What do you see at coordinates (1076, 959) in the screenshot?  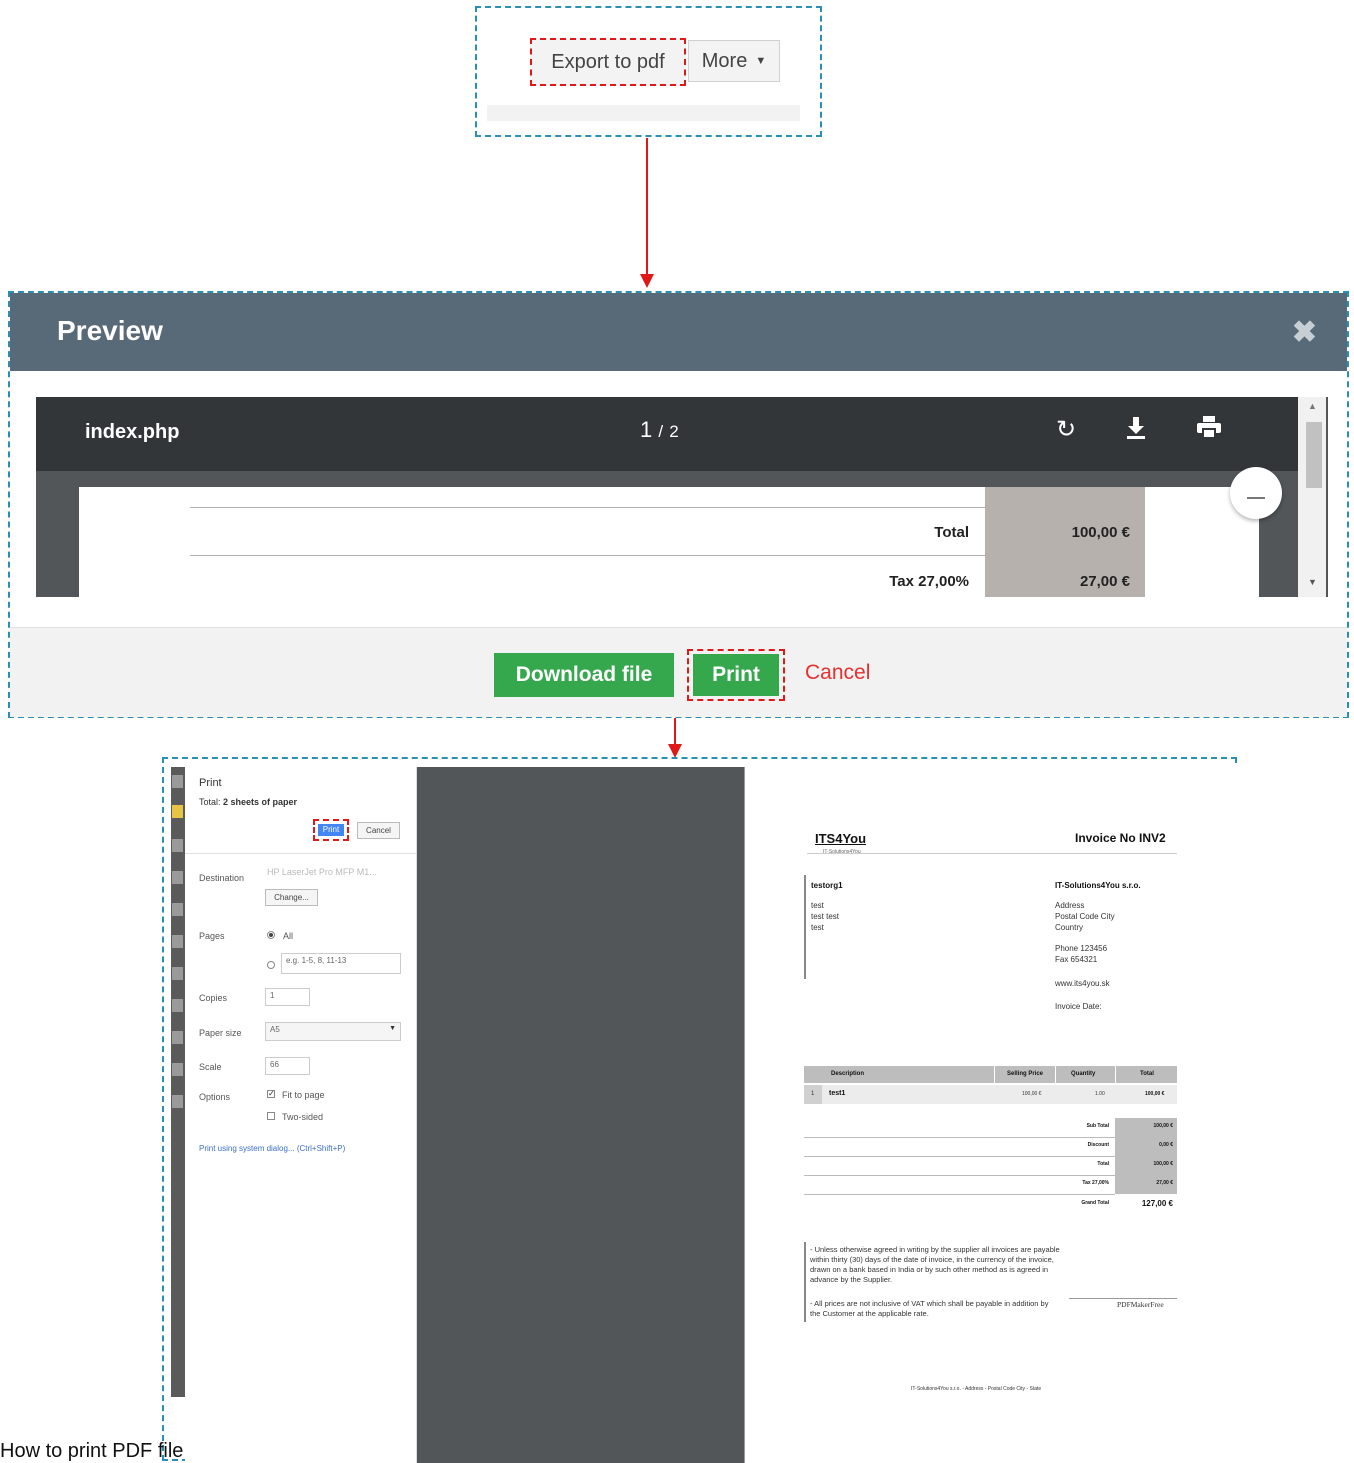 I see `company-line: Fax 654321` at bounding box center [1076, 959].